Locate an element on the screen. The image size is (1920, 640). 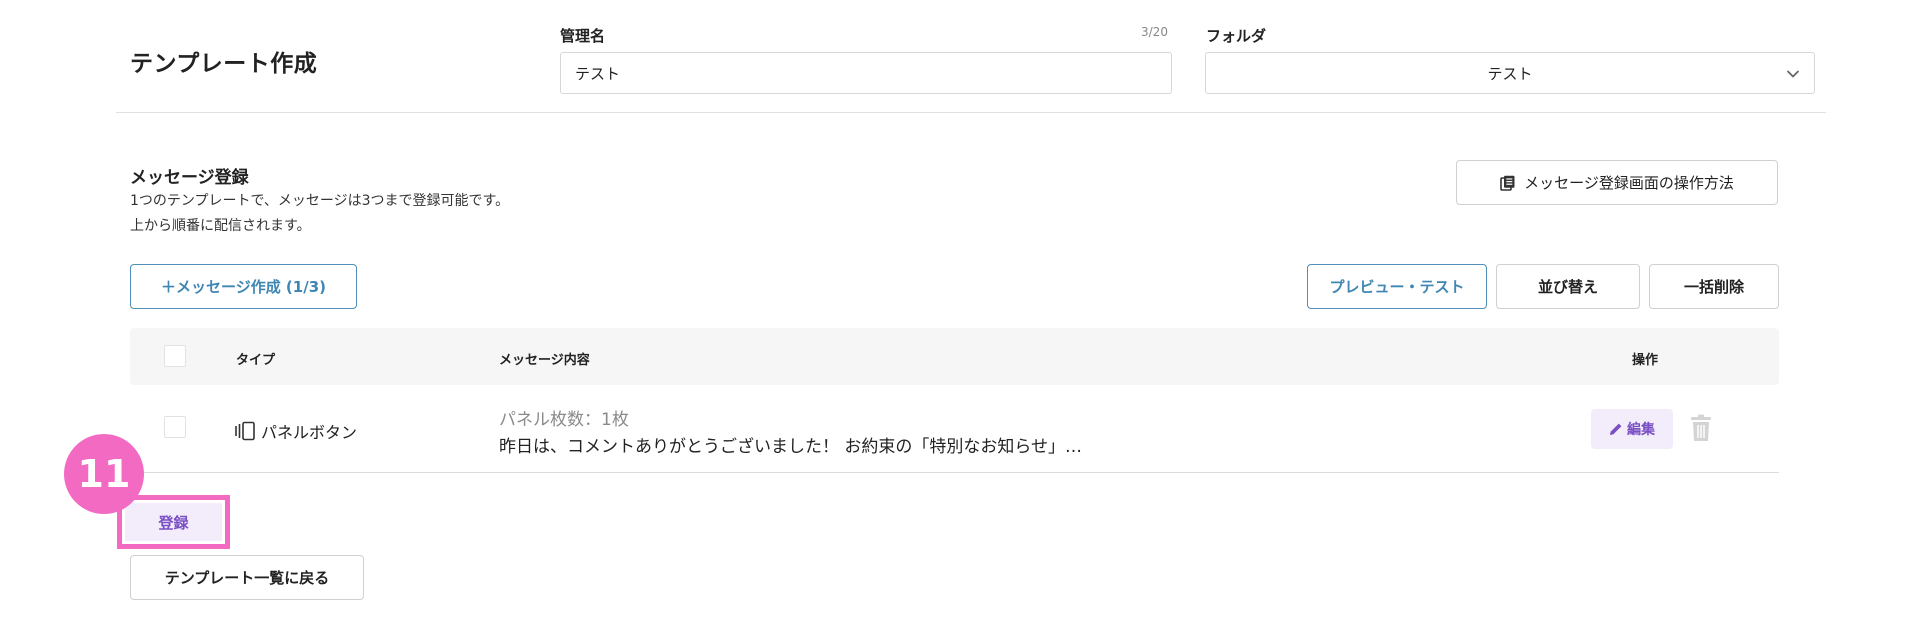
edit-button: 編集 is located at coordinates (1632, 429).